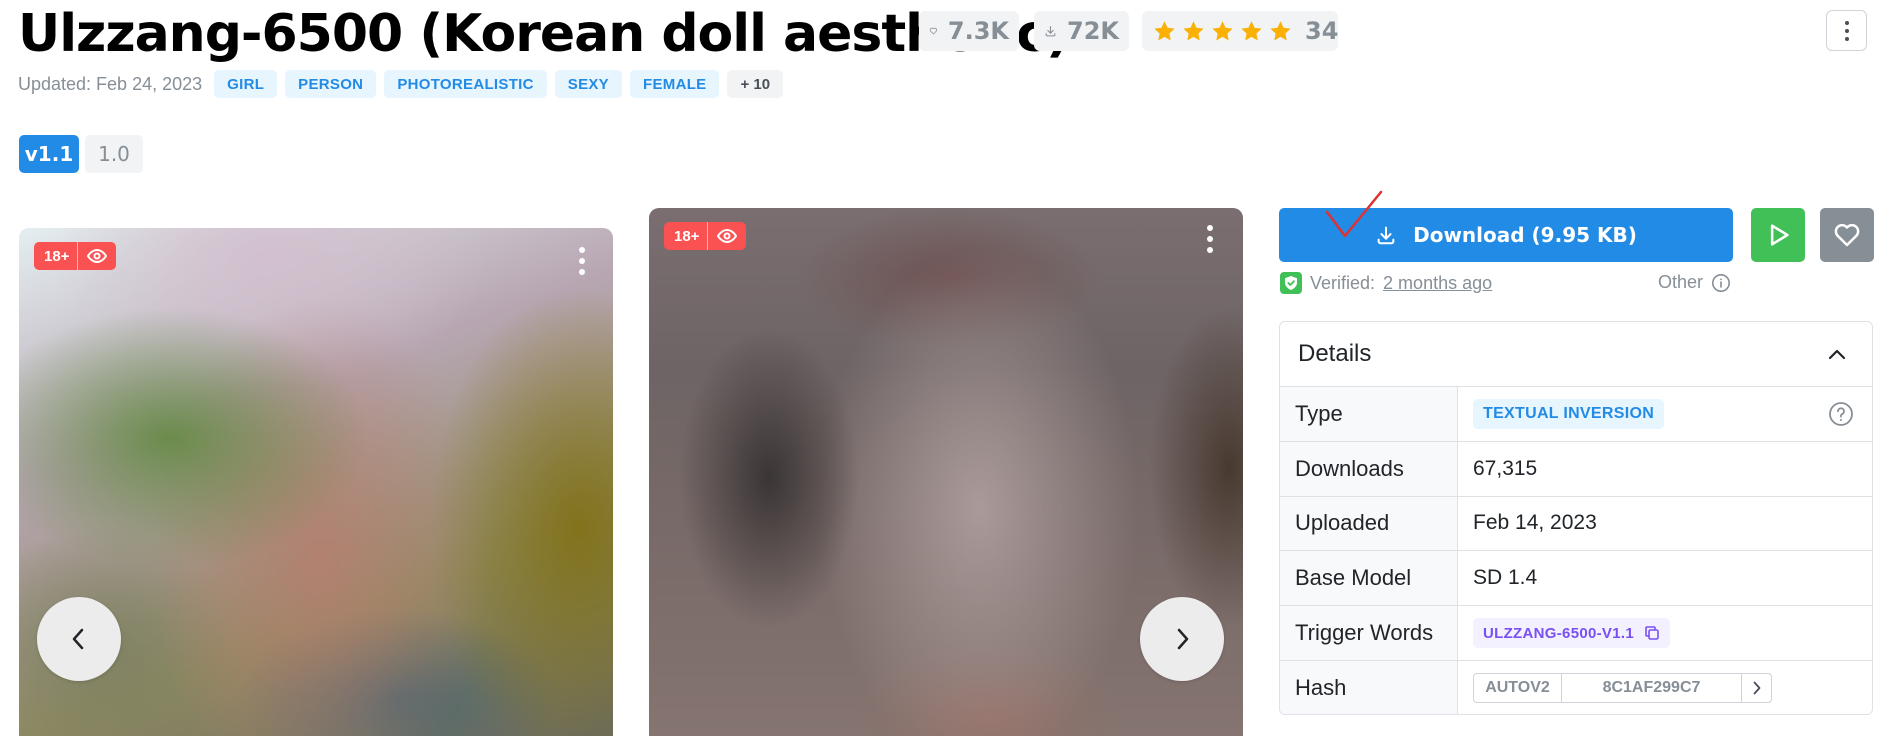 The width and height of the screenshot is (1888, 736). I want to click on rating-stat: 34, so click(1240, 31).